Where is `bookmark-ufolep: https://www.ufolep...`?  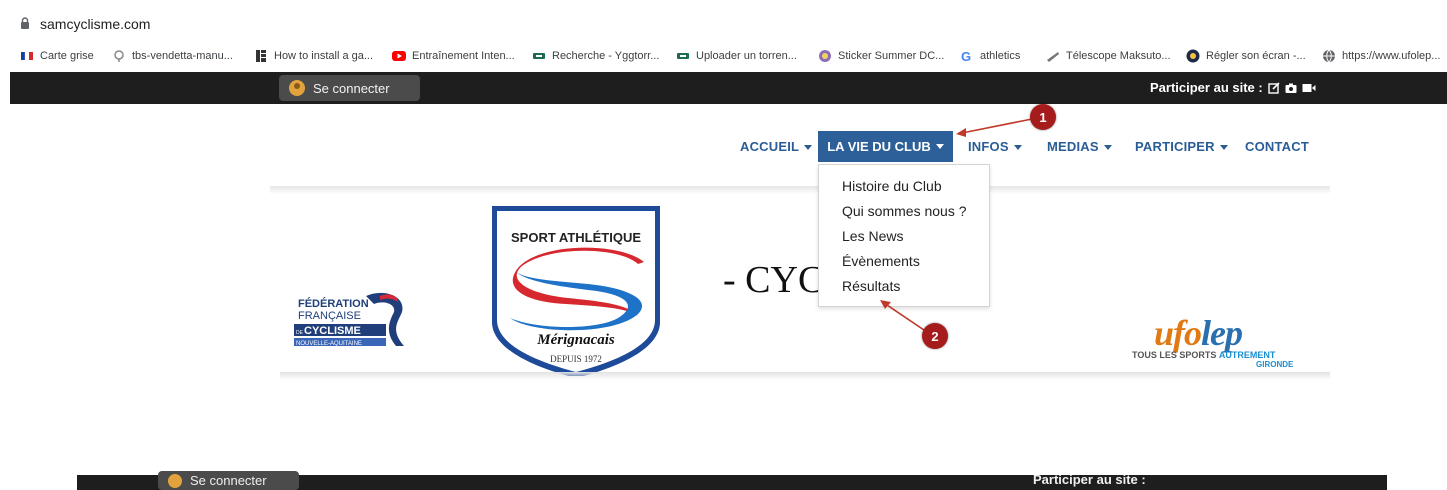
bookmark-ufolep: https://www.ufolep... is located at coordinates (1381, 56).